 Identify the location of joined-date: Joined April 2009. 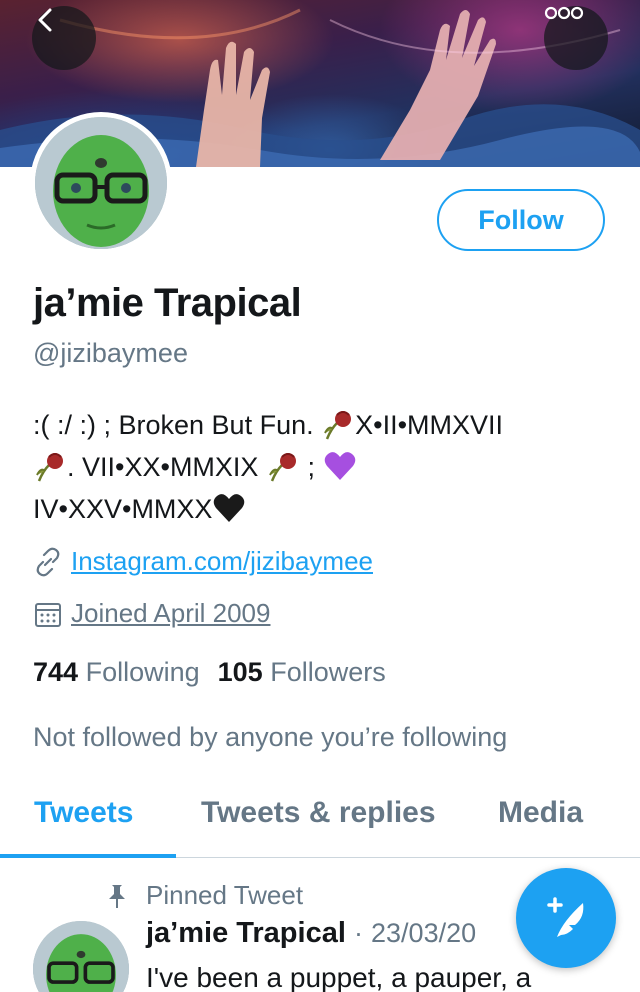
(171, 613).